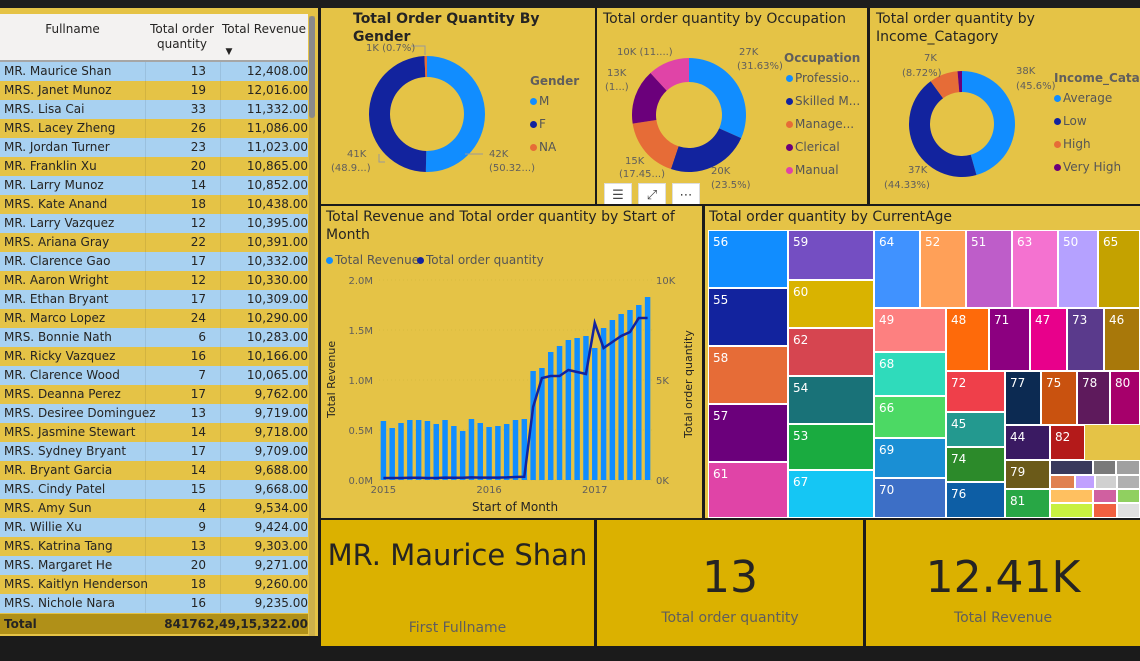 Image resolution: width=1140 pixels, height=661 pixels. Describe the element at coordinates (154, 109) in the screenshot. I see `table-row: MRS. Lisa Cai 33 11,332.00` at that location.